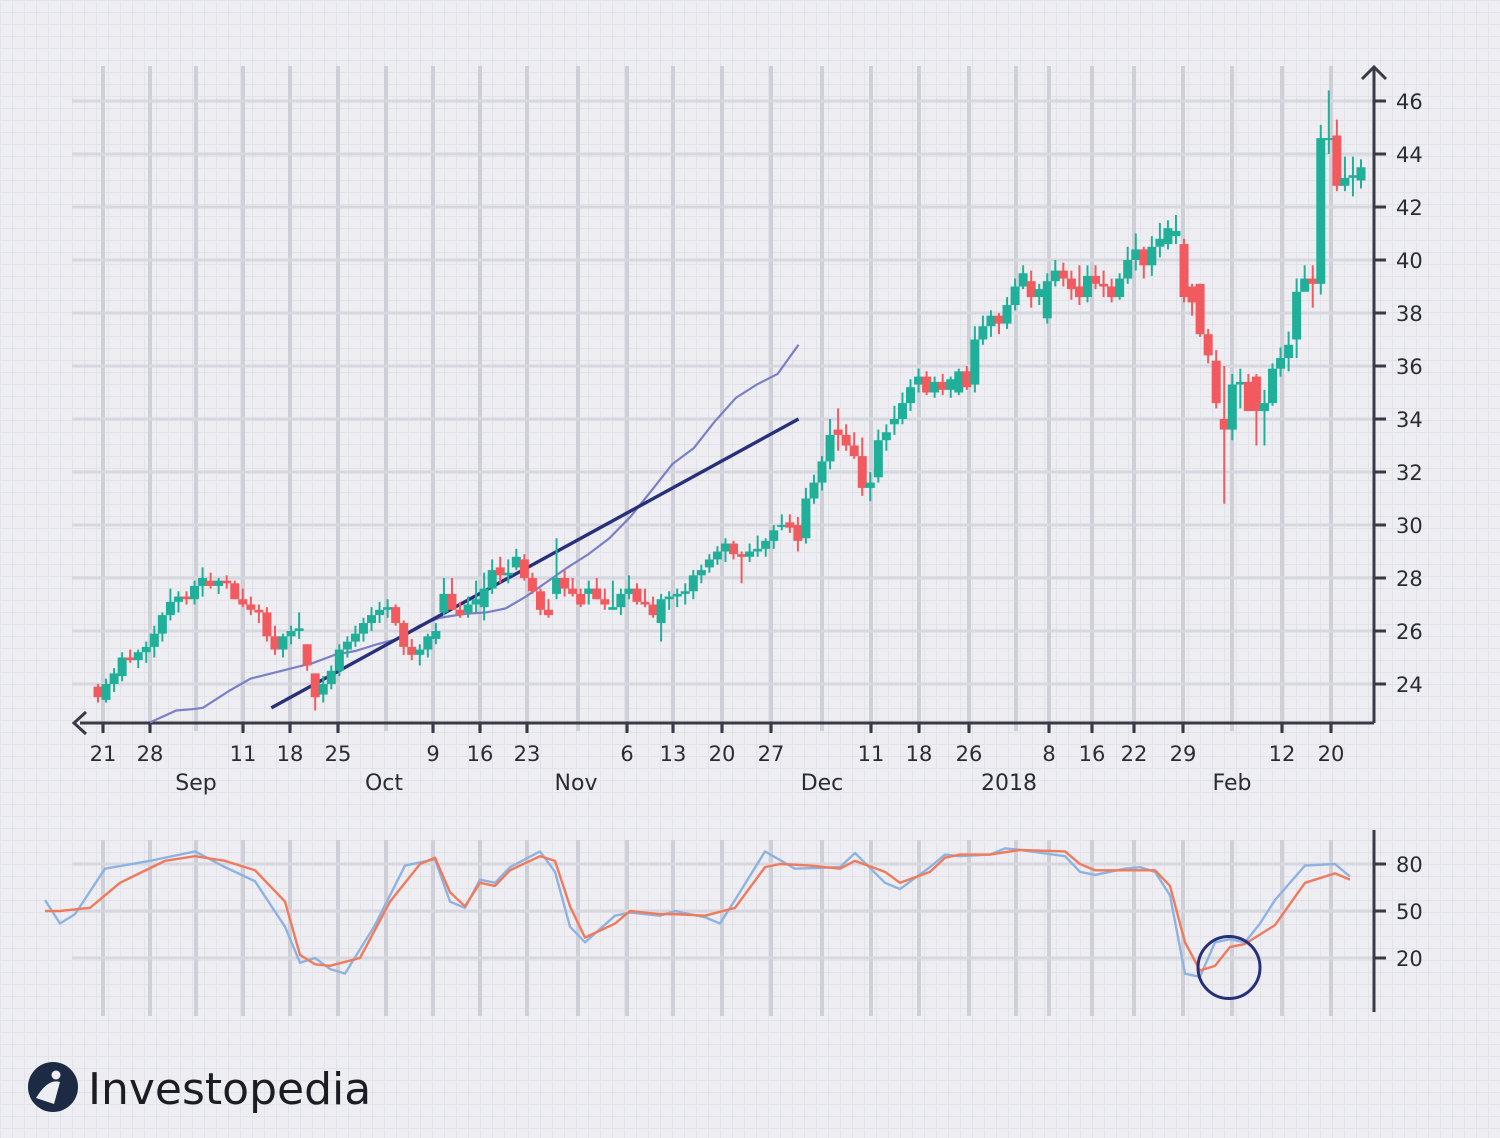  Describe the element at coordinates (1409, 420) in the screenshot. I see `y-tick-label-34: 34` at that location.